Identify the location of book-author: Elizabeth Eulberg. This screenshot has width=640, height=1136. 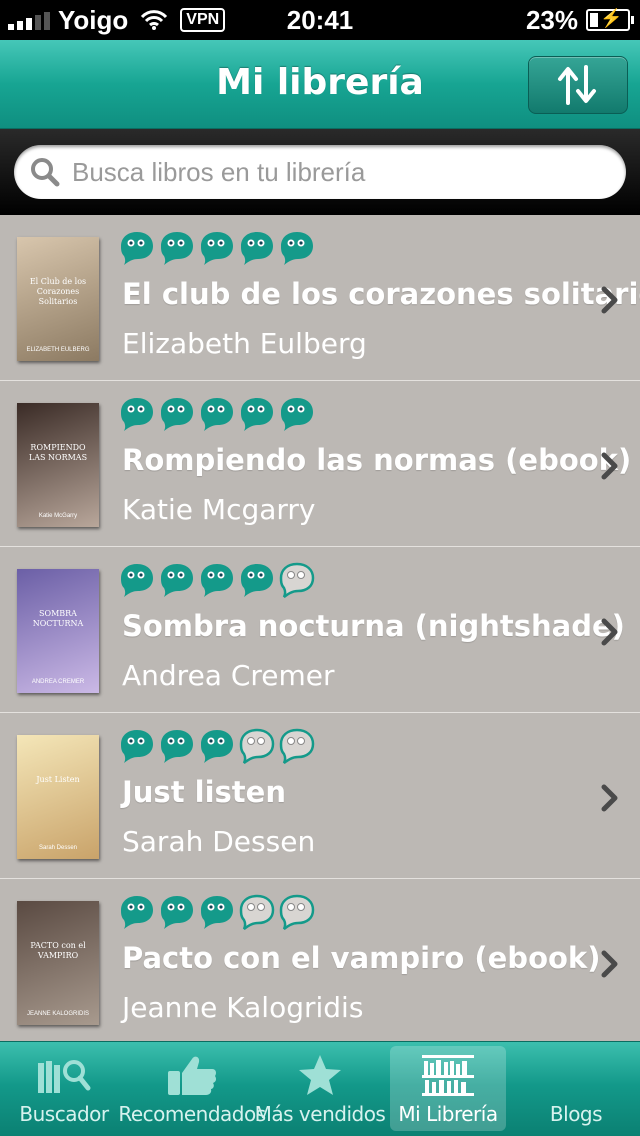
(244, 343).